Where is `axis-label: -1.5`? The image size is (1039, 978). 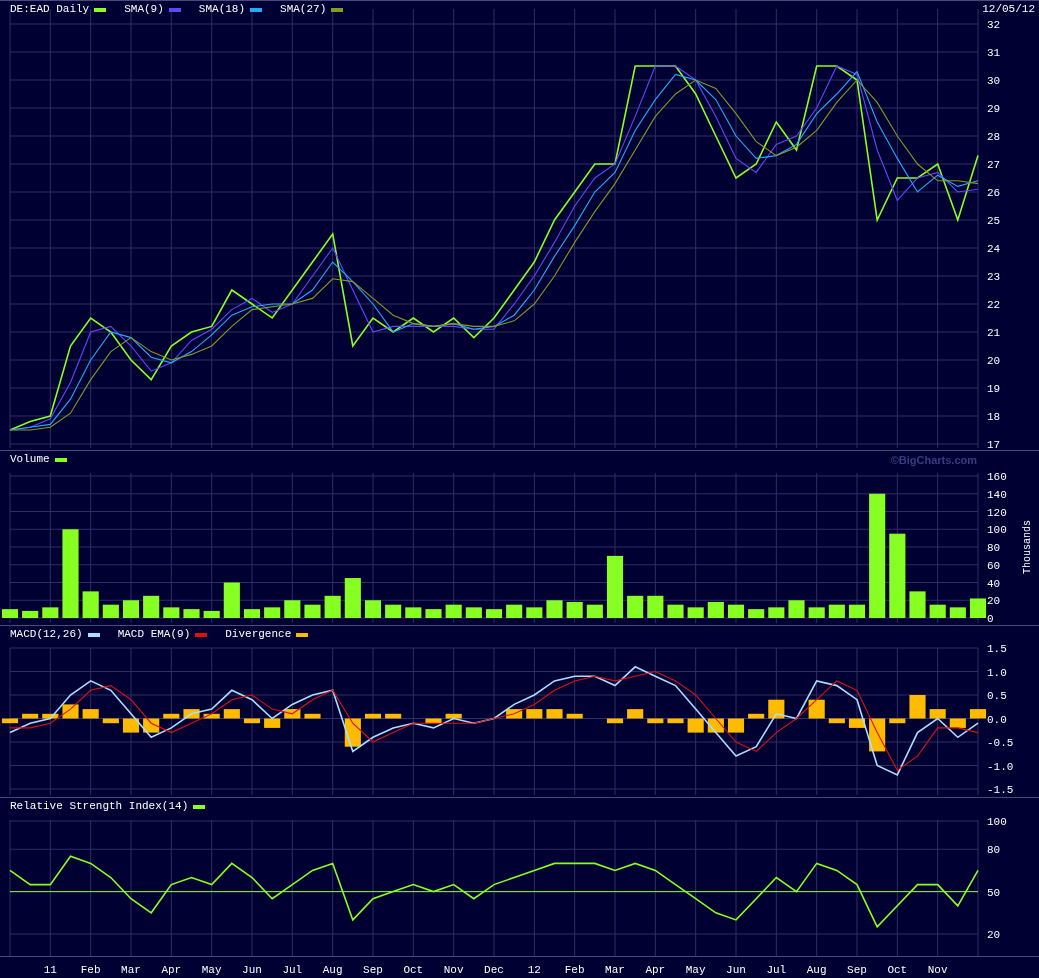
axis-label: -1.5 is located at coordinates (1000, 790).